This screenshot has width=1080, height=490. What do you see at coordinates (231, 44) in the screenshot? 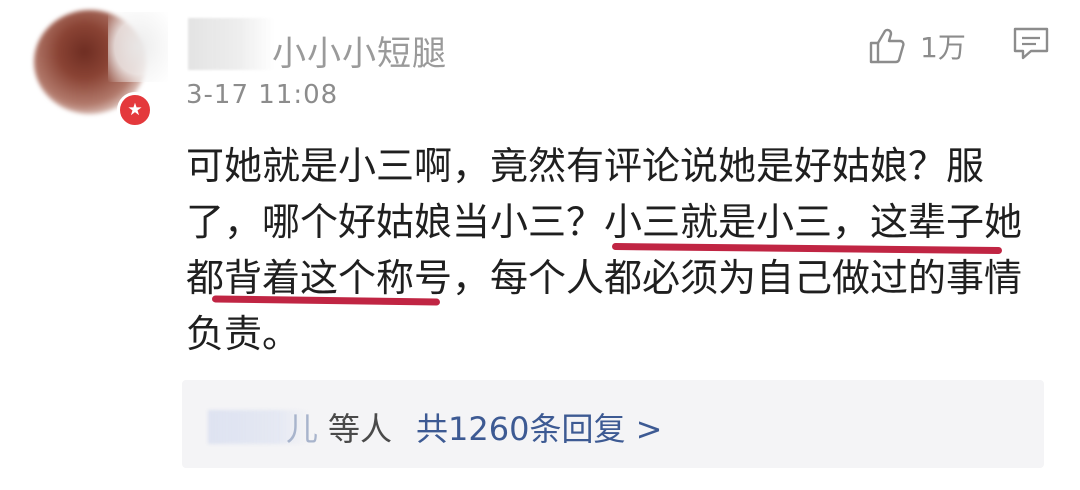
I see `username-redaction` at bounding box center [231, 44].